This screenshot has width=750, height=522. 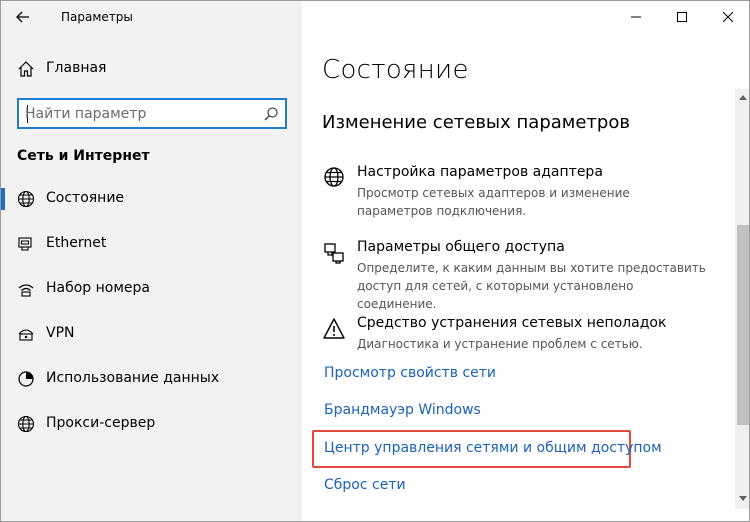 I want to click on warning-icon, so click(x=334, y=328).